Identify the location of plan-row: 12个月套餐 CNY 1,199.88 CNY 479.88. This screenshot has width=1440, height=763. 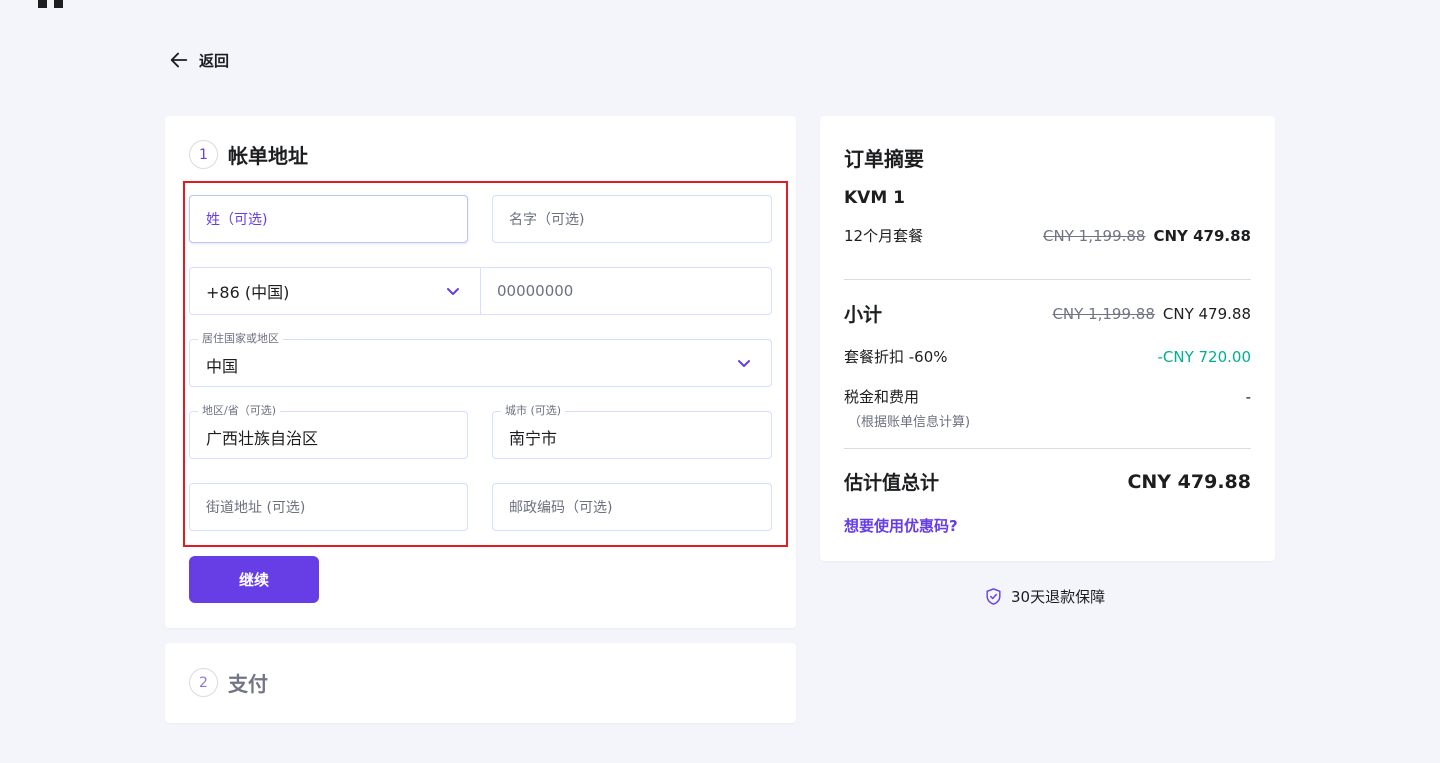
(1047, 235).